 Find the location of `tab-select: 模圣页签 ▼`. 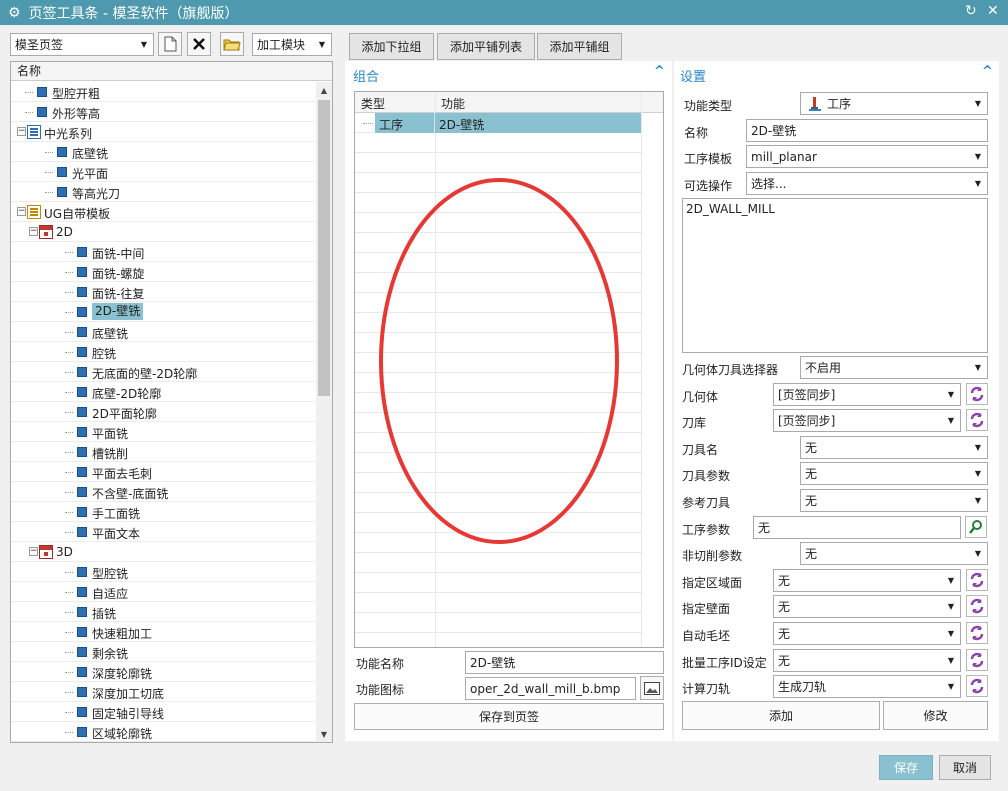

tab-select: 模圣页签 ▼ is located at coordinates (82, 44).